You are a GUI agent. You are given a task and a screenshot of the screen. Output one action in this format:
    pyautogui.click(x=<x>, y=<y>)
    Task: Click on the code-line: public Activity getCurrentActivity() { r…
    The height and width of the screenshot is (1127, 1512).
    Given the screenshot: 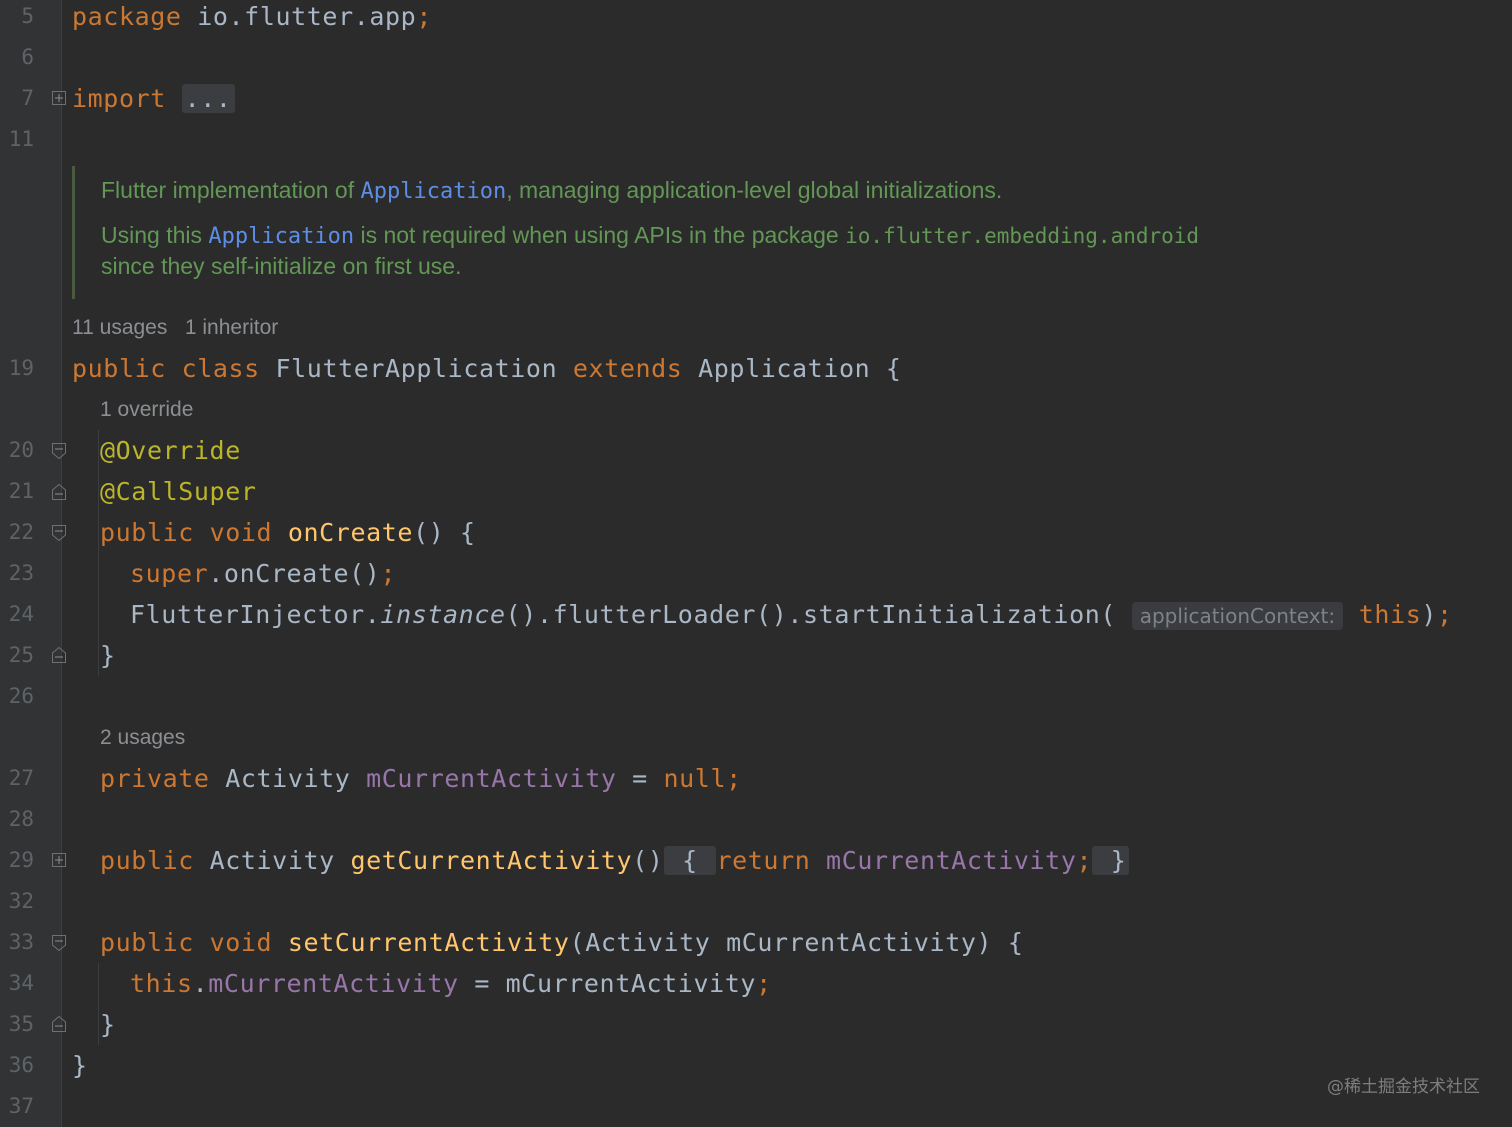 What is the action you would take?
    pyautogui.click(x=615, y=860)
    